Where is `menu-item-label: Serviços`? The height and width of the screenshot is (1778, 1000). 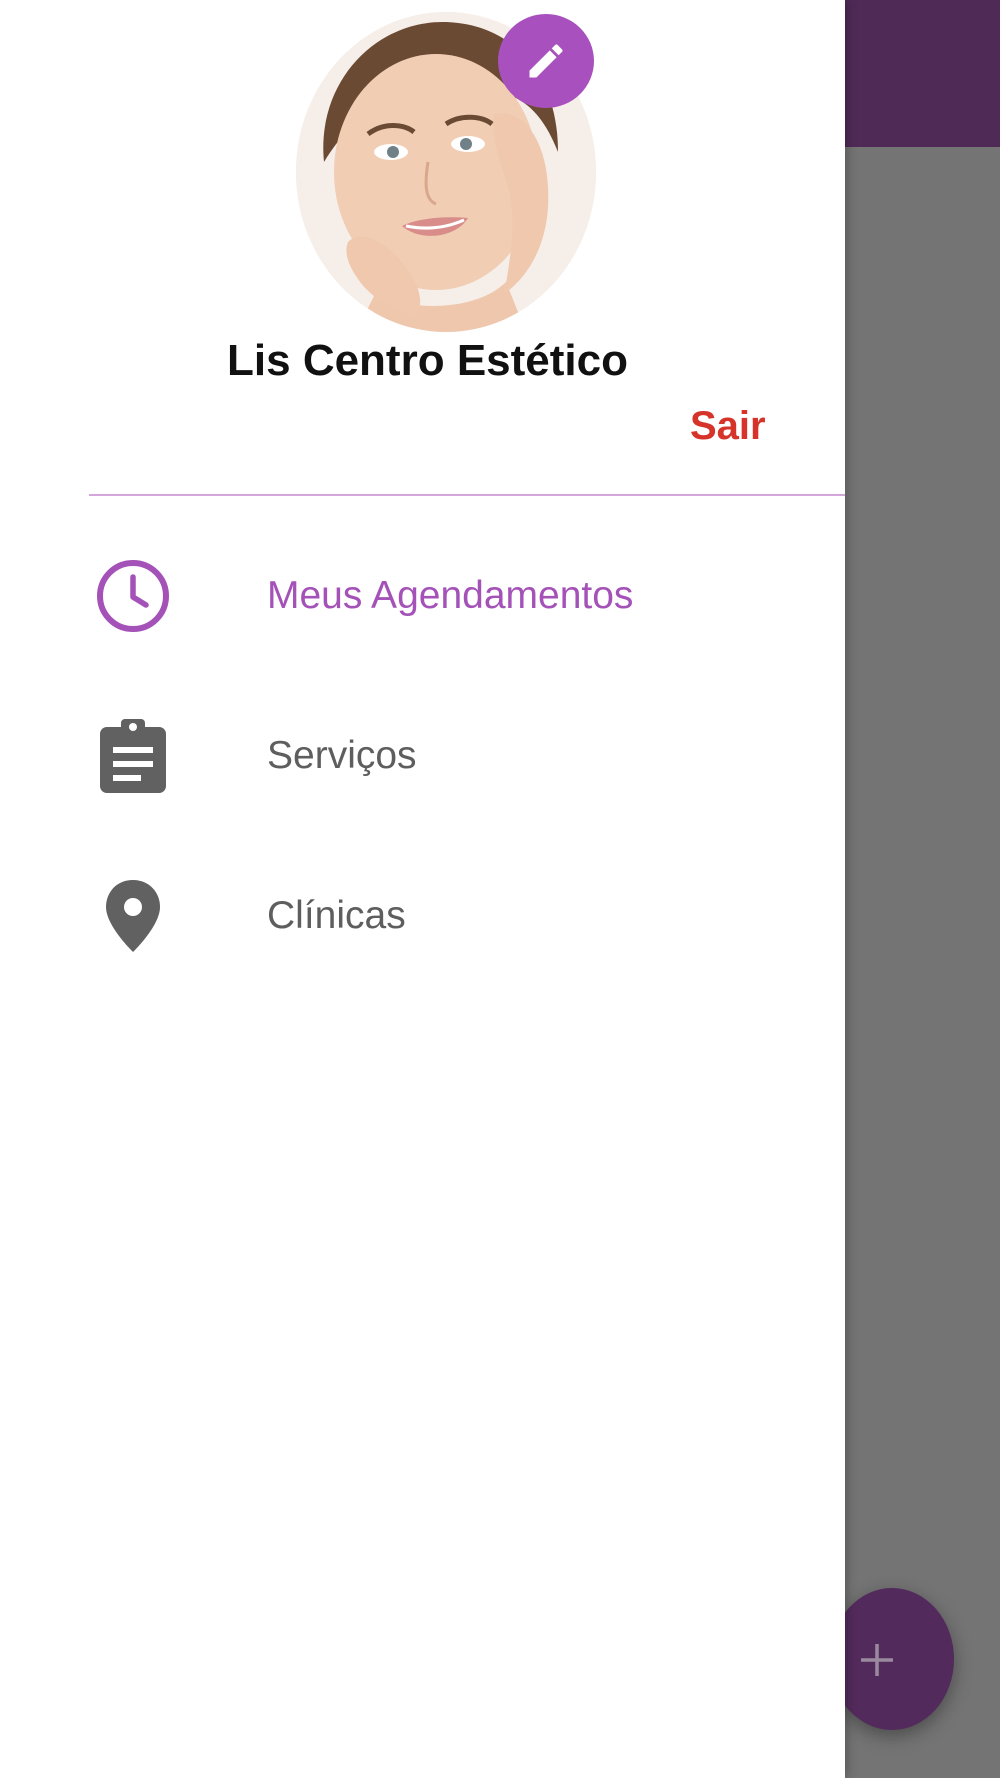 menu-item-label: Serviços is located at coordinates (342, 755).